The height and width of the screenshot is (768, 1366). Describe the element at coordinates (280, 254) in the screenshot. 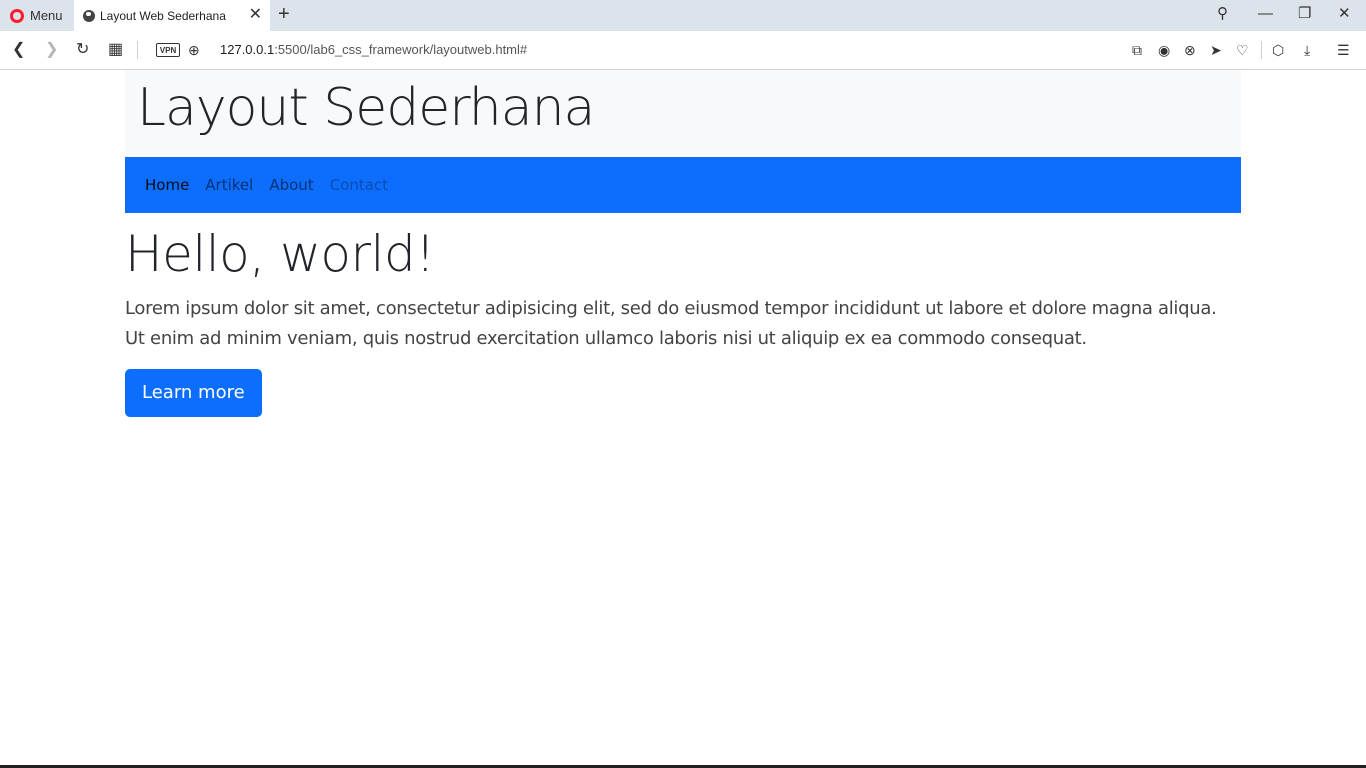

I see `hero-title: Hello, world!` at that location.